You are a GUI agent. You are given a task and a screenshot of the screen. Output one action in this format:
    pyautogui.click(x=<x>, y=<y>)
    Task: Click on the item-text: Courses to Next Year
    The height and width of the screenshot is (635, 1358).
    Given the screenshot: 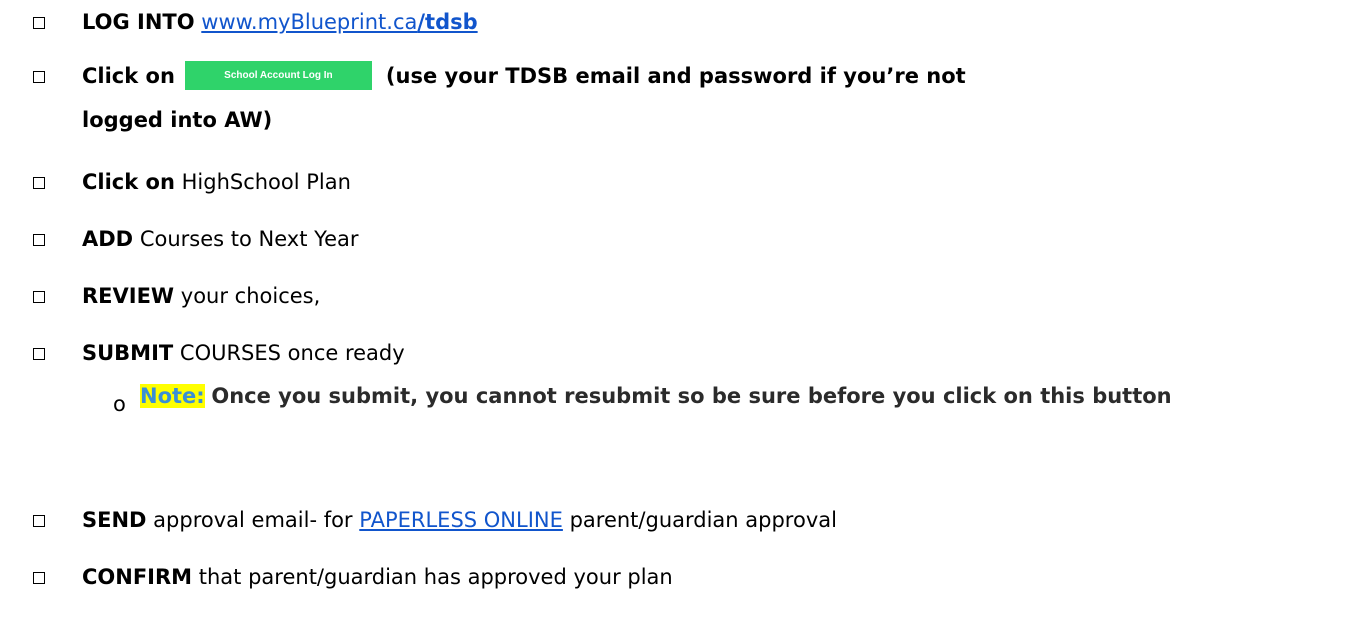 What is the action you would take?
    pyautogui.click(x=249, y=239)
    